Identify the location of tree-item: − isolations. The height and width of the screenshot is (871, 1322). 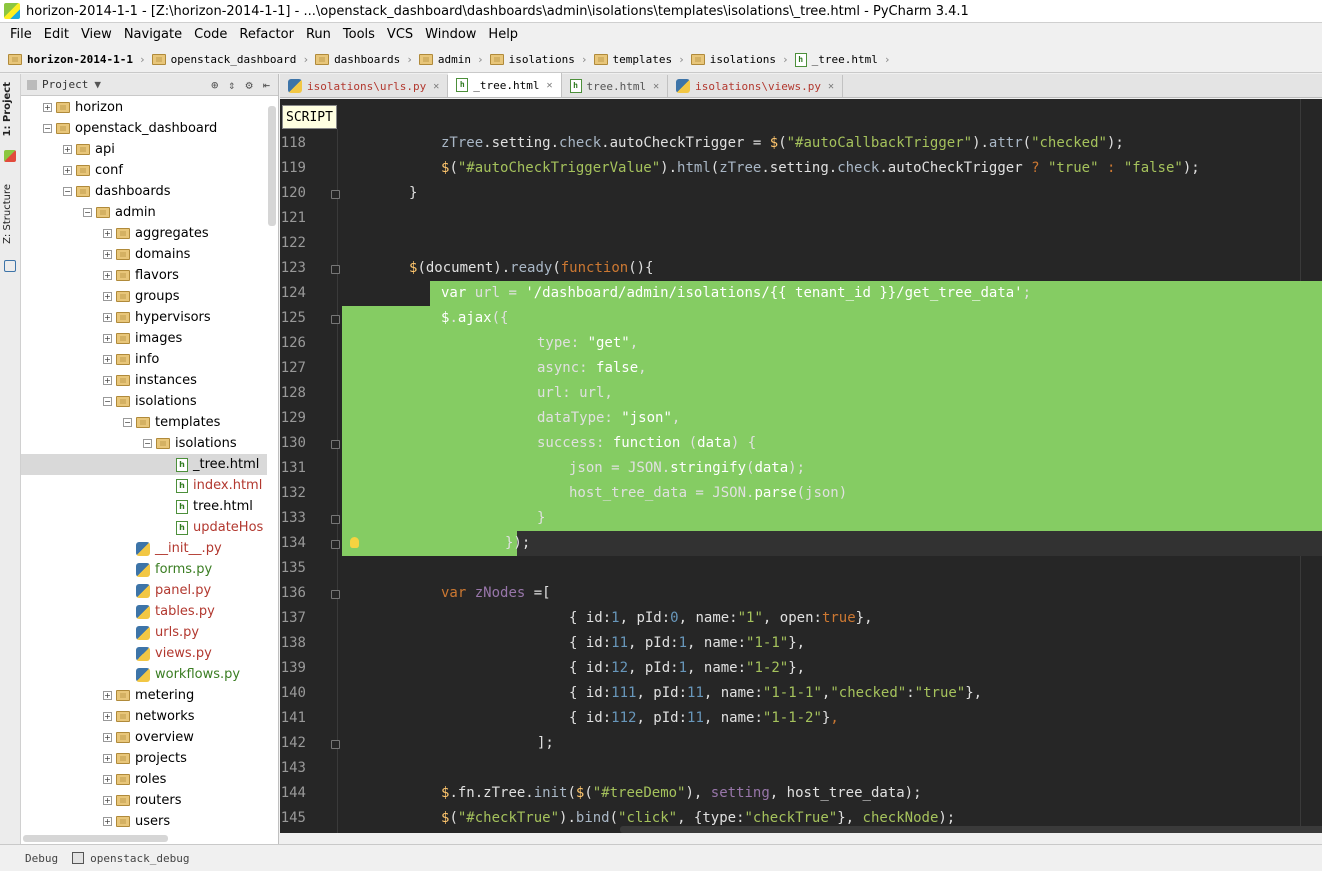
(144, 443).